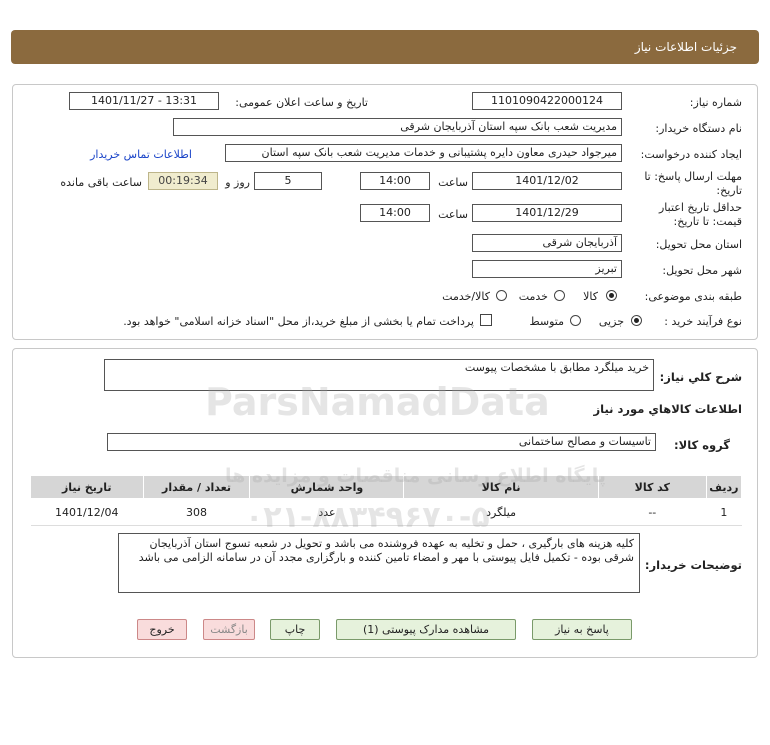 This screenshot has width=770, height=745. What do you see at coordinates (611, 321) in the screenshot?
I see `process-option-minor: جزیی` at bounding box center [611, 321].